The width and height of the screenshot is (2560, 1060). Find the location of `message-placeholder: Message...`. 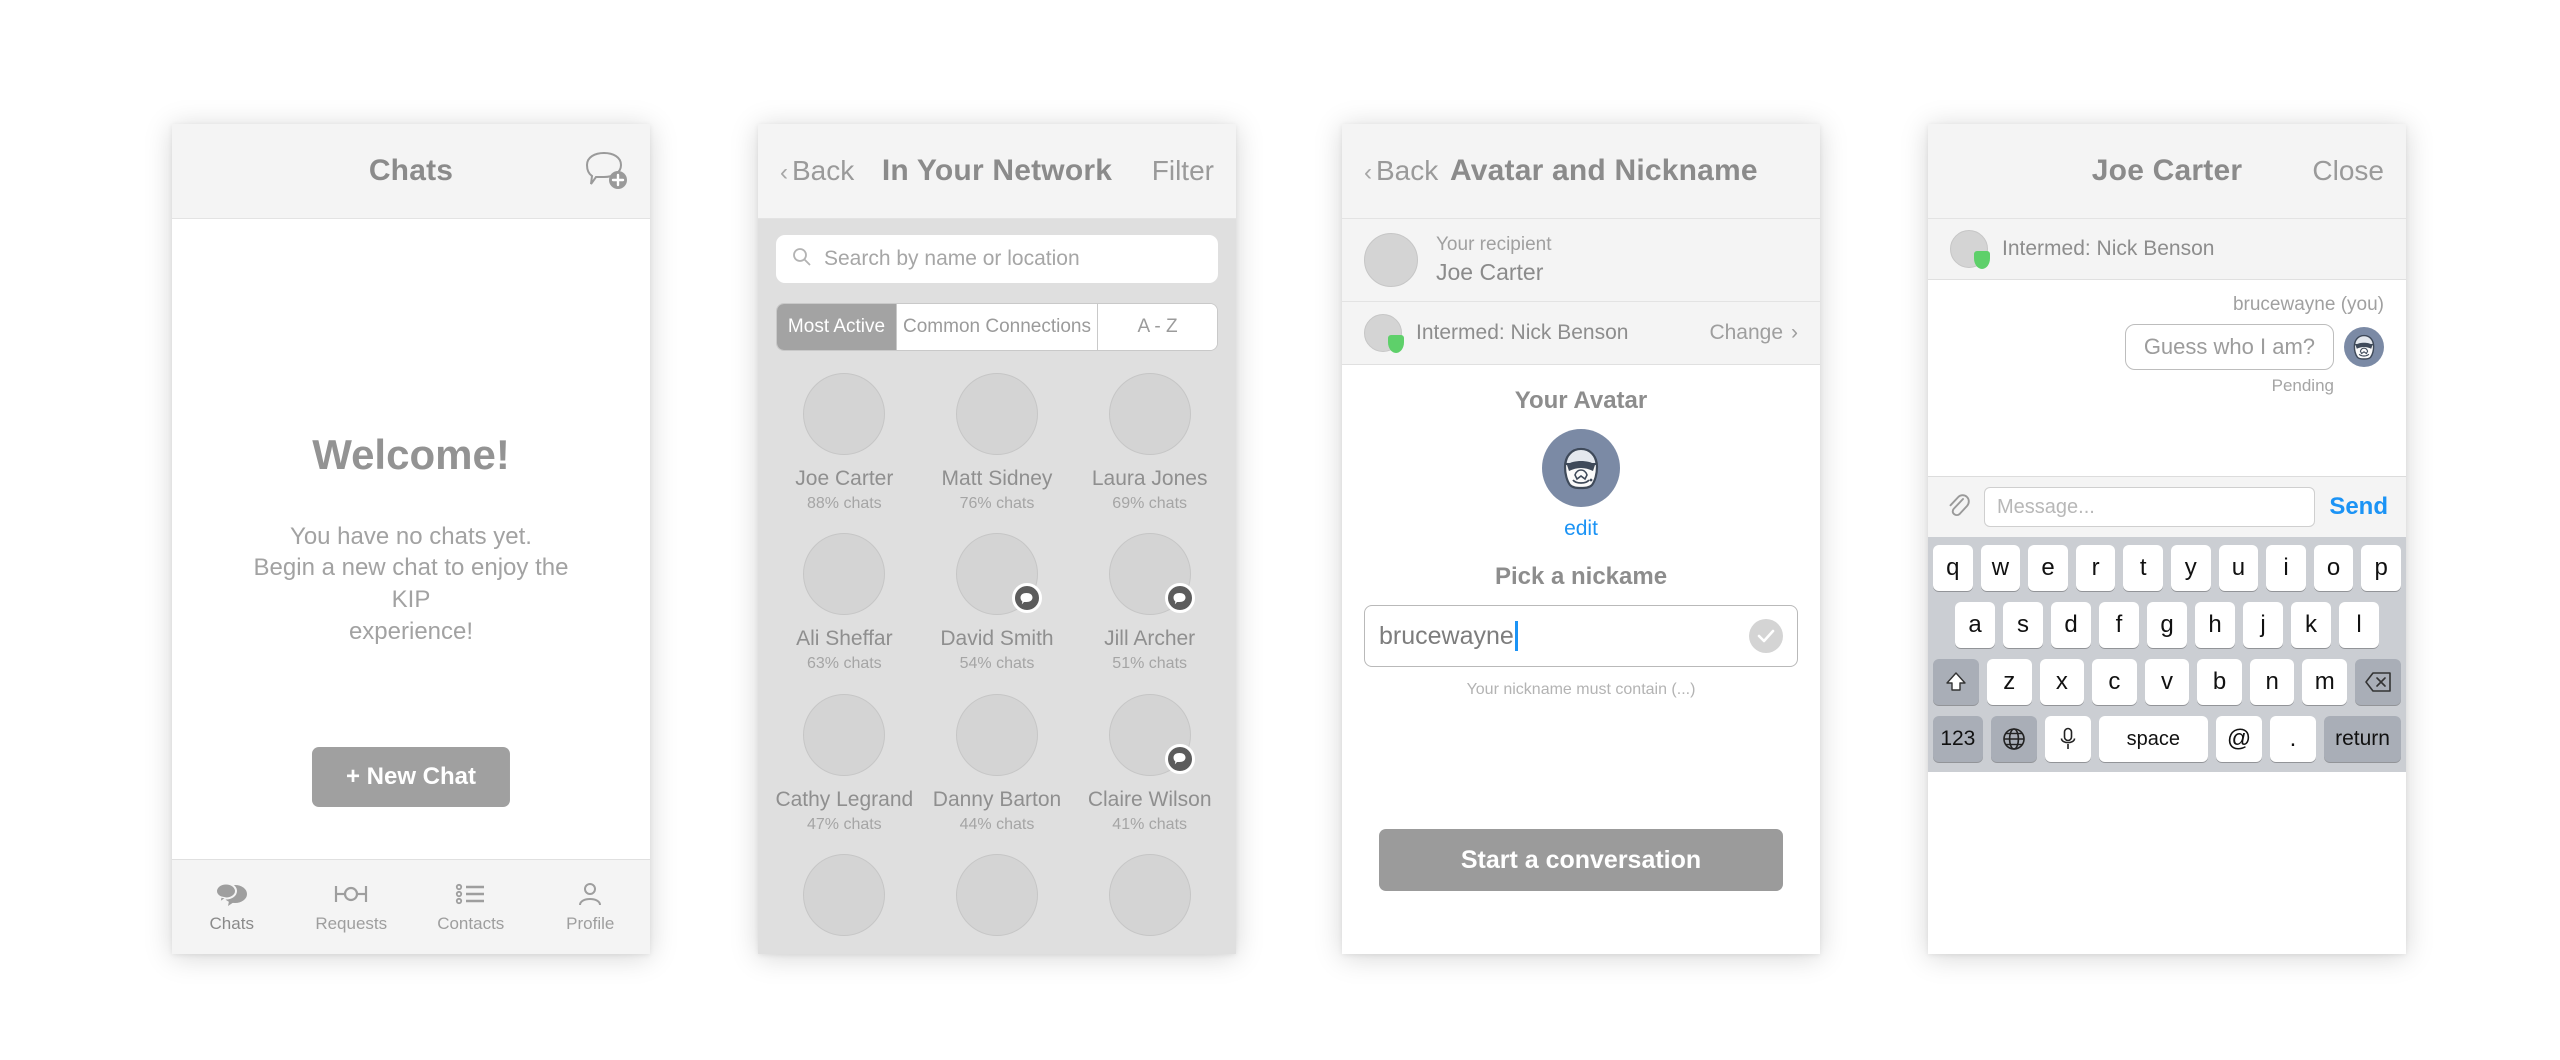

message-placeholder: Message... is located at coordinates (2046, 506).